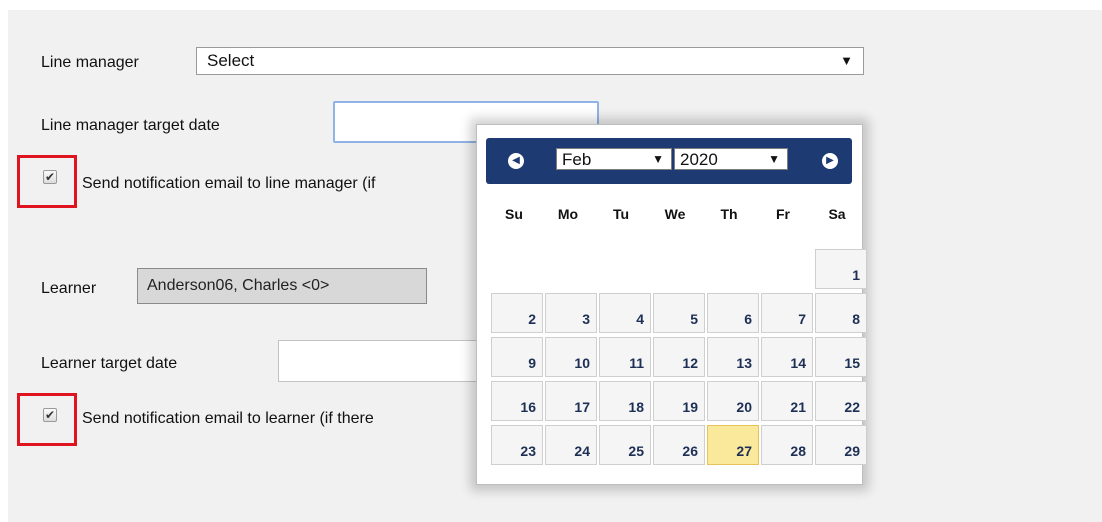 This screenshot has width=1102, height=522. I want to click on day-cell: 21, so click(787, 401).